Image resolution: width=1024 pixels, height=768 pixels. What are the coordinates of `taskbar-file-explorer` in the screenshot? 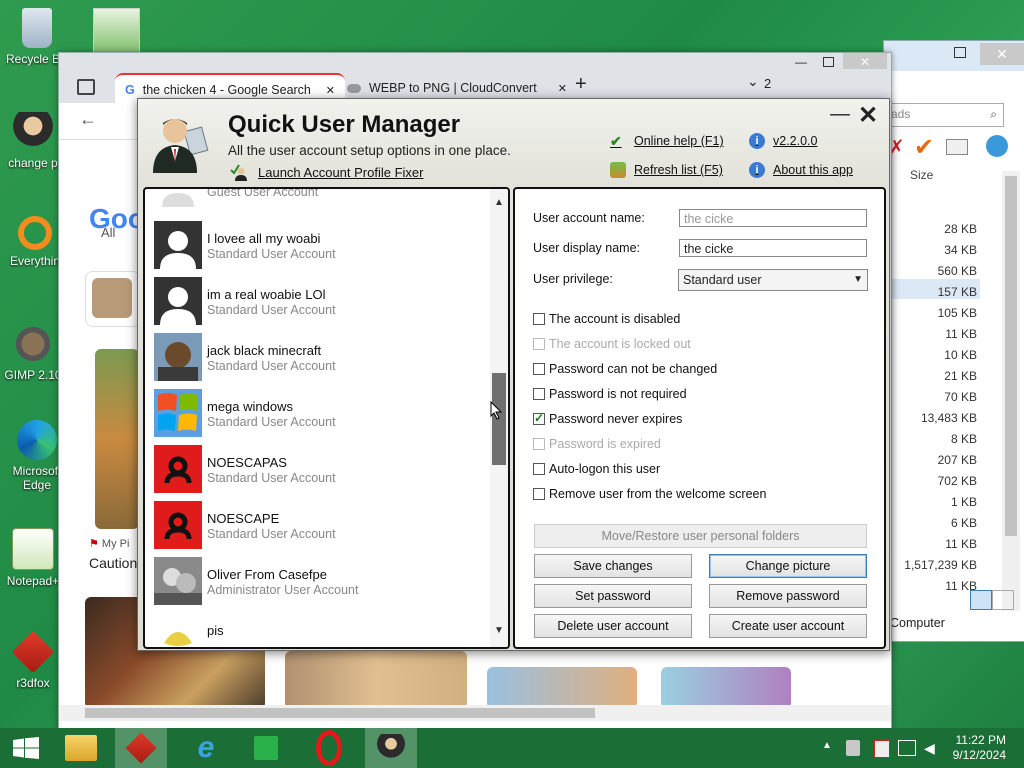 It's located at (81, 748).